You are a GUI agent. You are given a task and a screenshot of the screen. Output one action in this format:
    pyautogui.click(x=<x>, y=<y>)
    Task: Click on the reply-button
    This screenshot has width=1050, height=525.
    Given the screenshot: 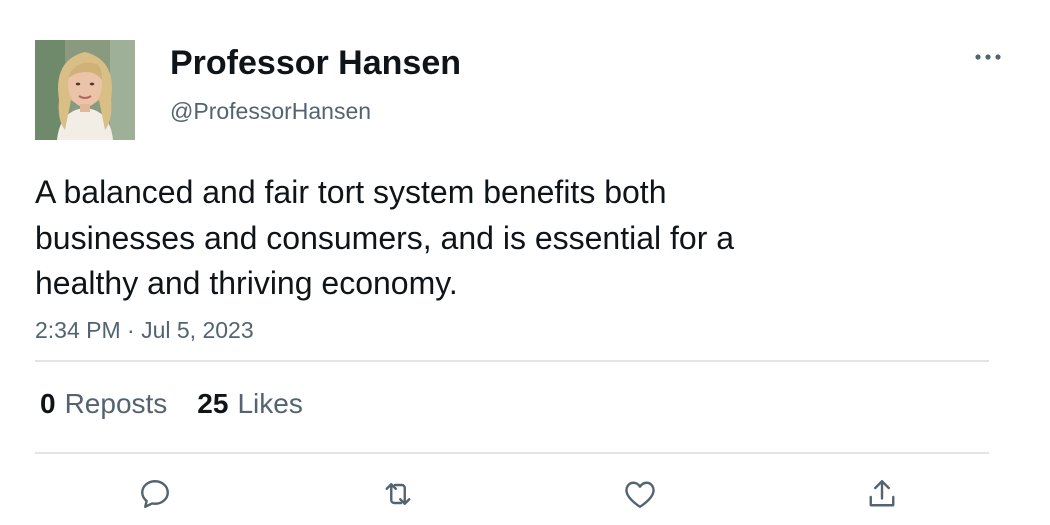 What is the action you would take?
    pyautogui.click(x=155, y=494)
    